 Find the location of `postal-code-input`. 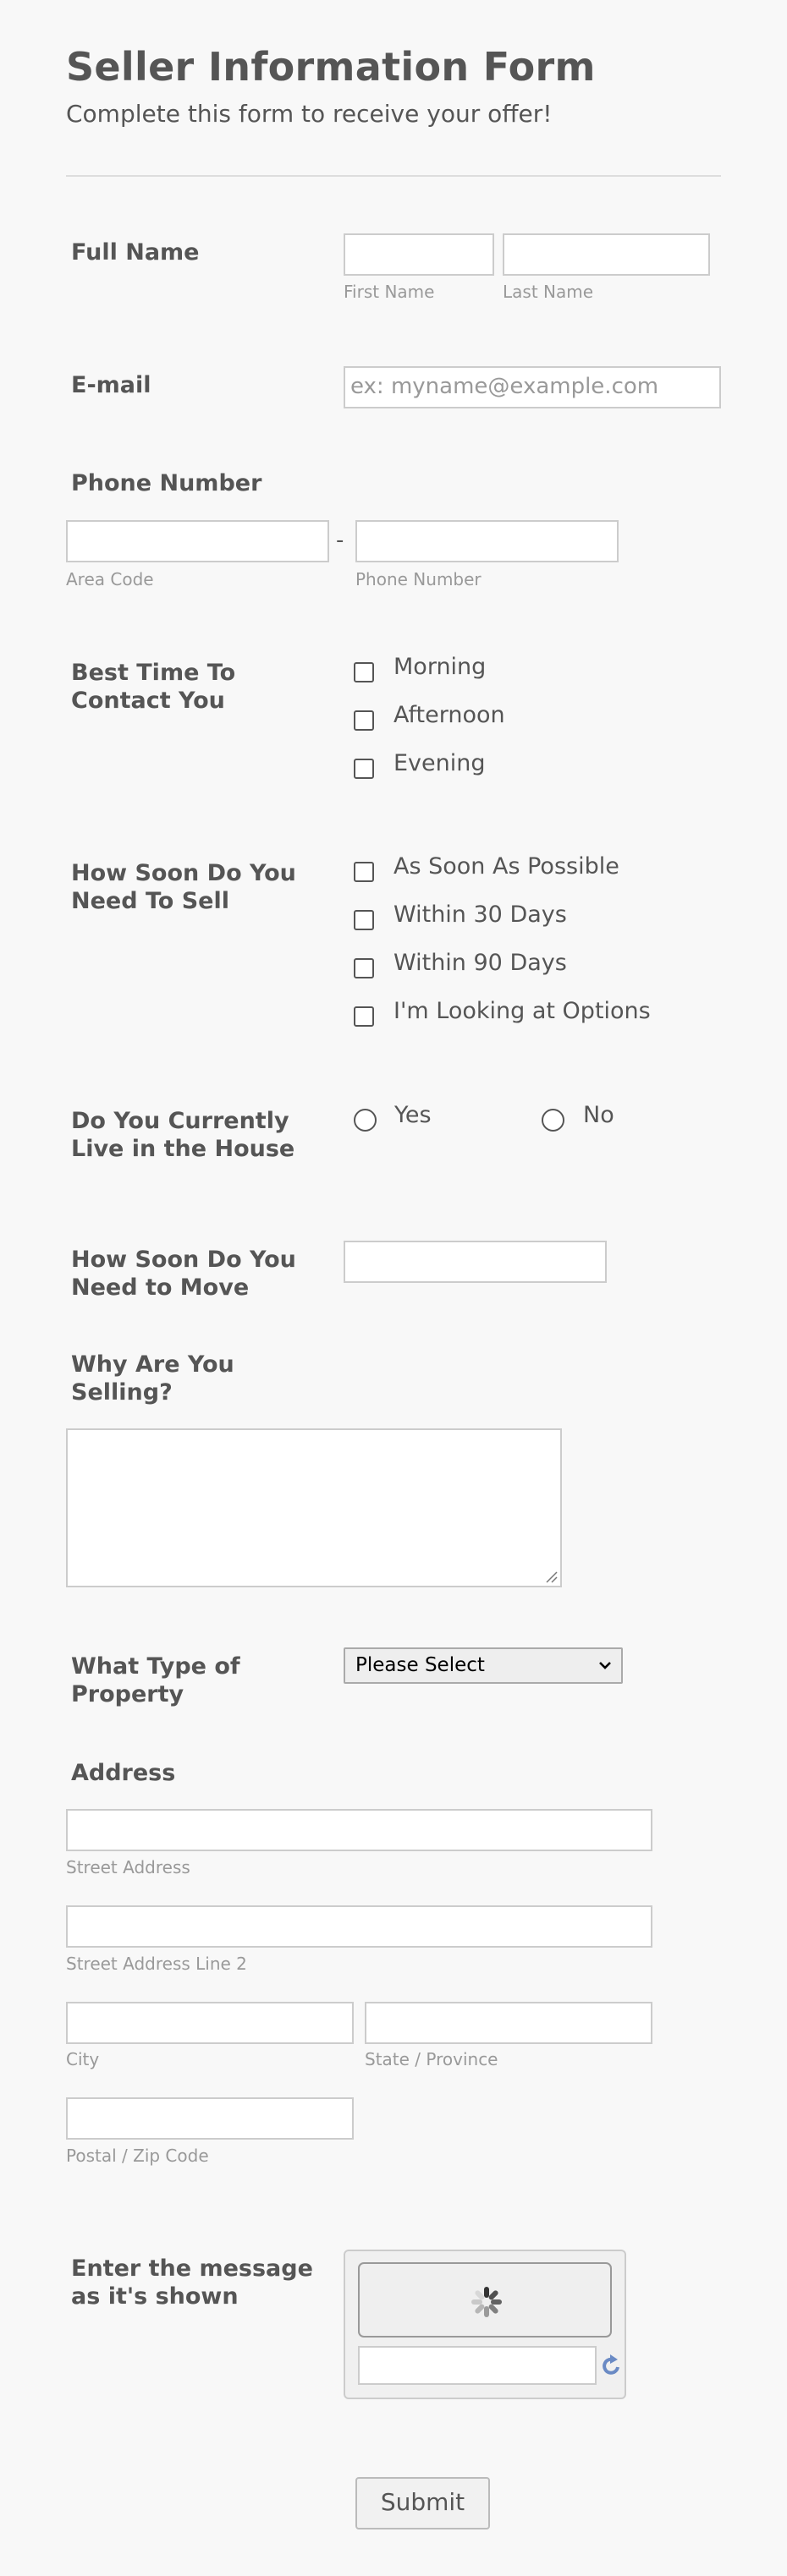

postal-code-input is located at coordinates (210, 2118).